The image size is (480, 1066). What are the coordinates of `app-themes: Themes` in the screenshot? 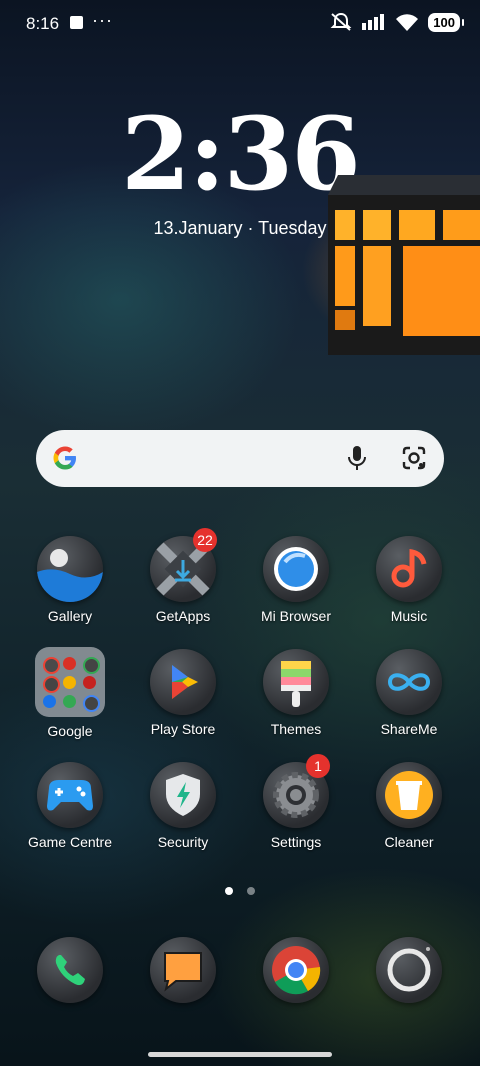 It's located at (296, 693).